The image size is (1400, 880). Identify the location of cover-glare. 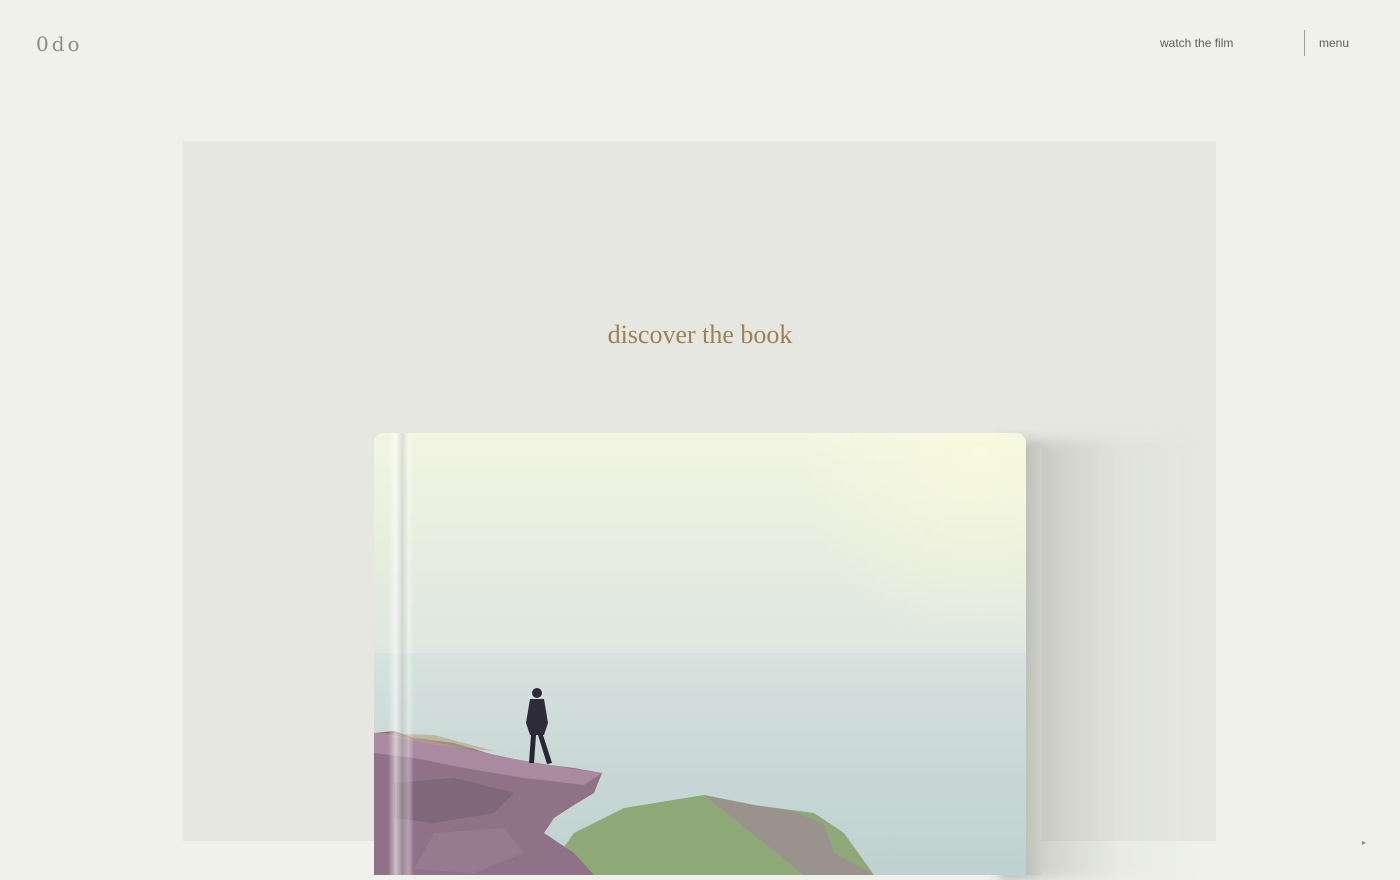
(910, 543).